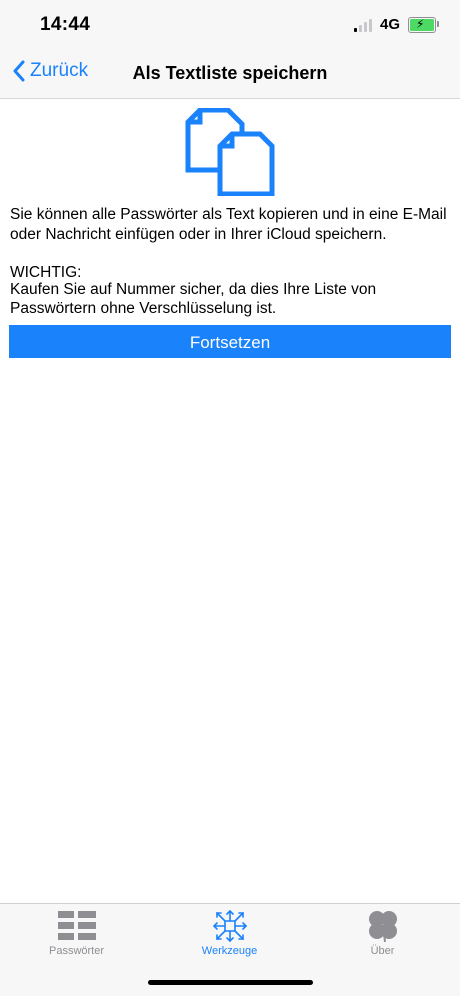 The image size is (460, 996). Describe the element at coordinates (230, 152) in the screenshot. I see `copy-documents-icon` at that location.